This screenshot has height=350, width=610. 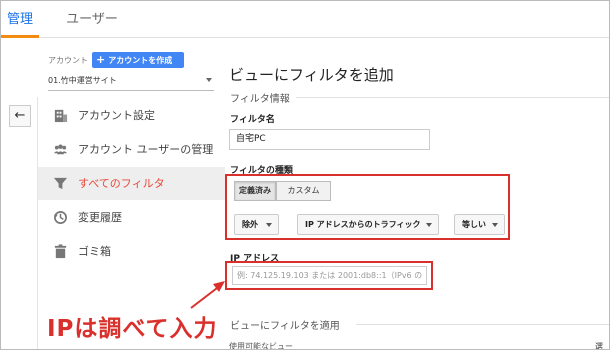 I want to click on selected-views-label: 選, so click(x=599, y=346).